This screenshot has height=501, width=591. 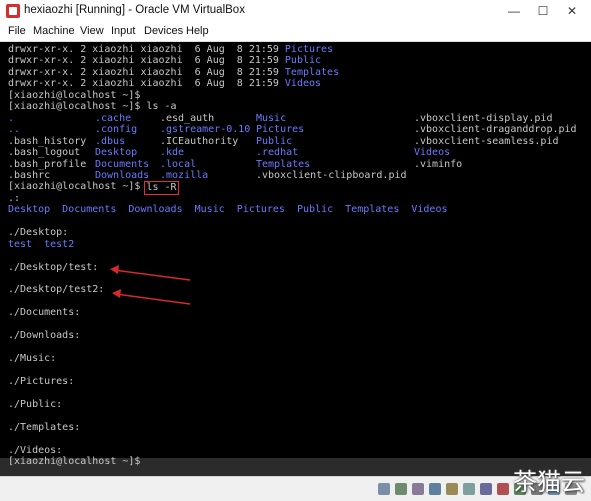 What do you see at coordinates (35, 404) in the screenshot?
I see `terminal-text: ./Public:` at bounding box center [35, 404].